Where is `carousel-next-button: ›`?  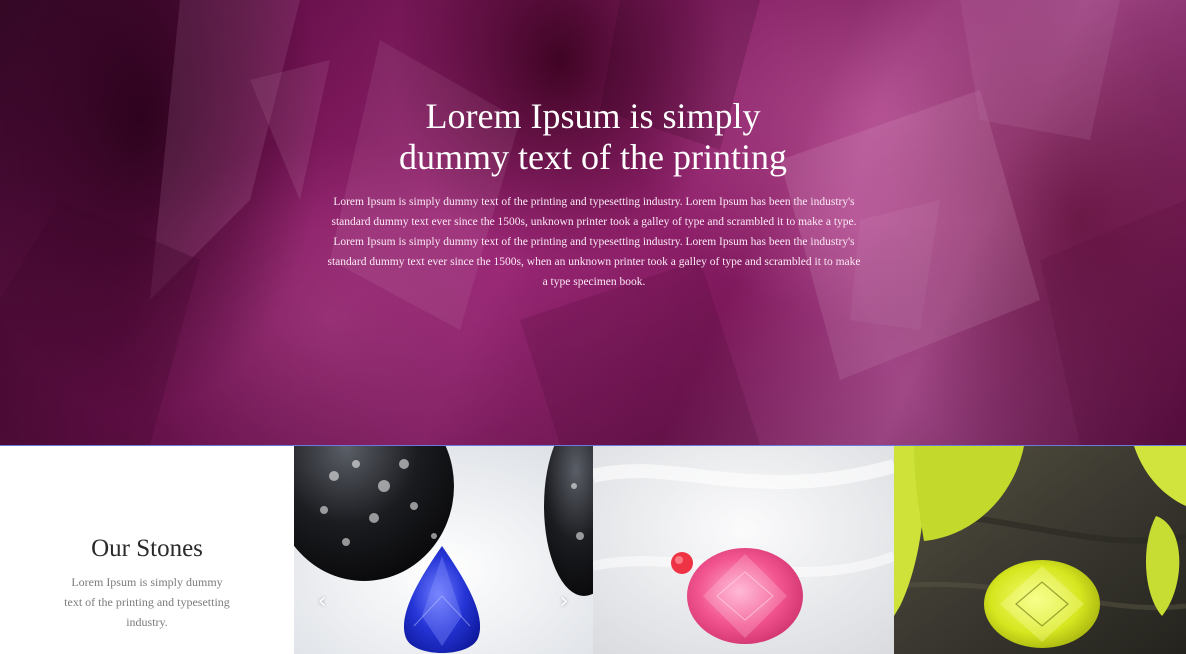
carousel-next-button: › is located at coordinates (564, 602).